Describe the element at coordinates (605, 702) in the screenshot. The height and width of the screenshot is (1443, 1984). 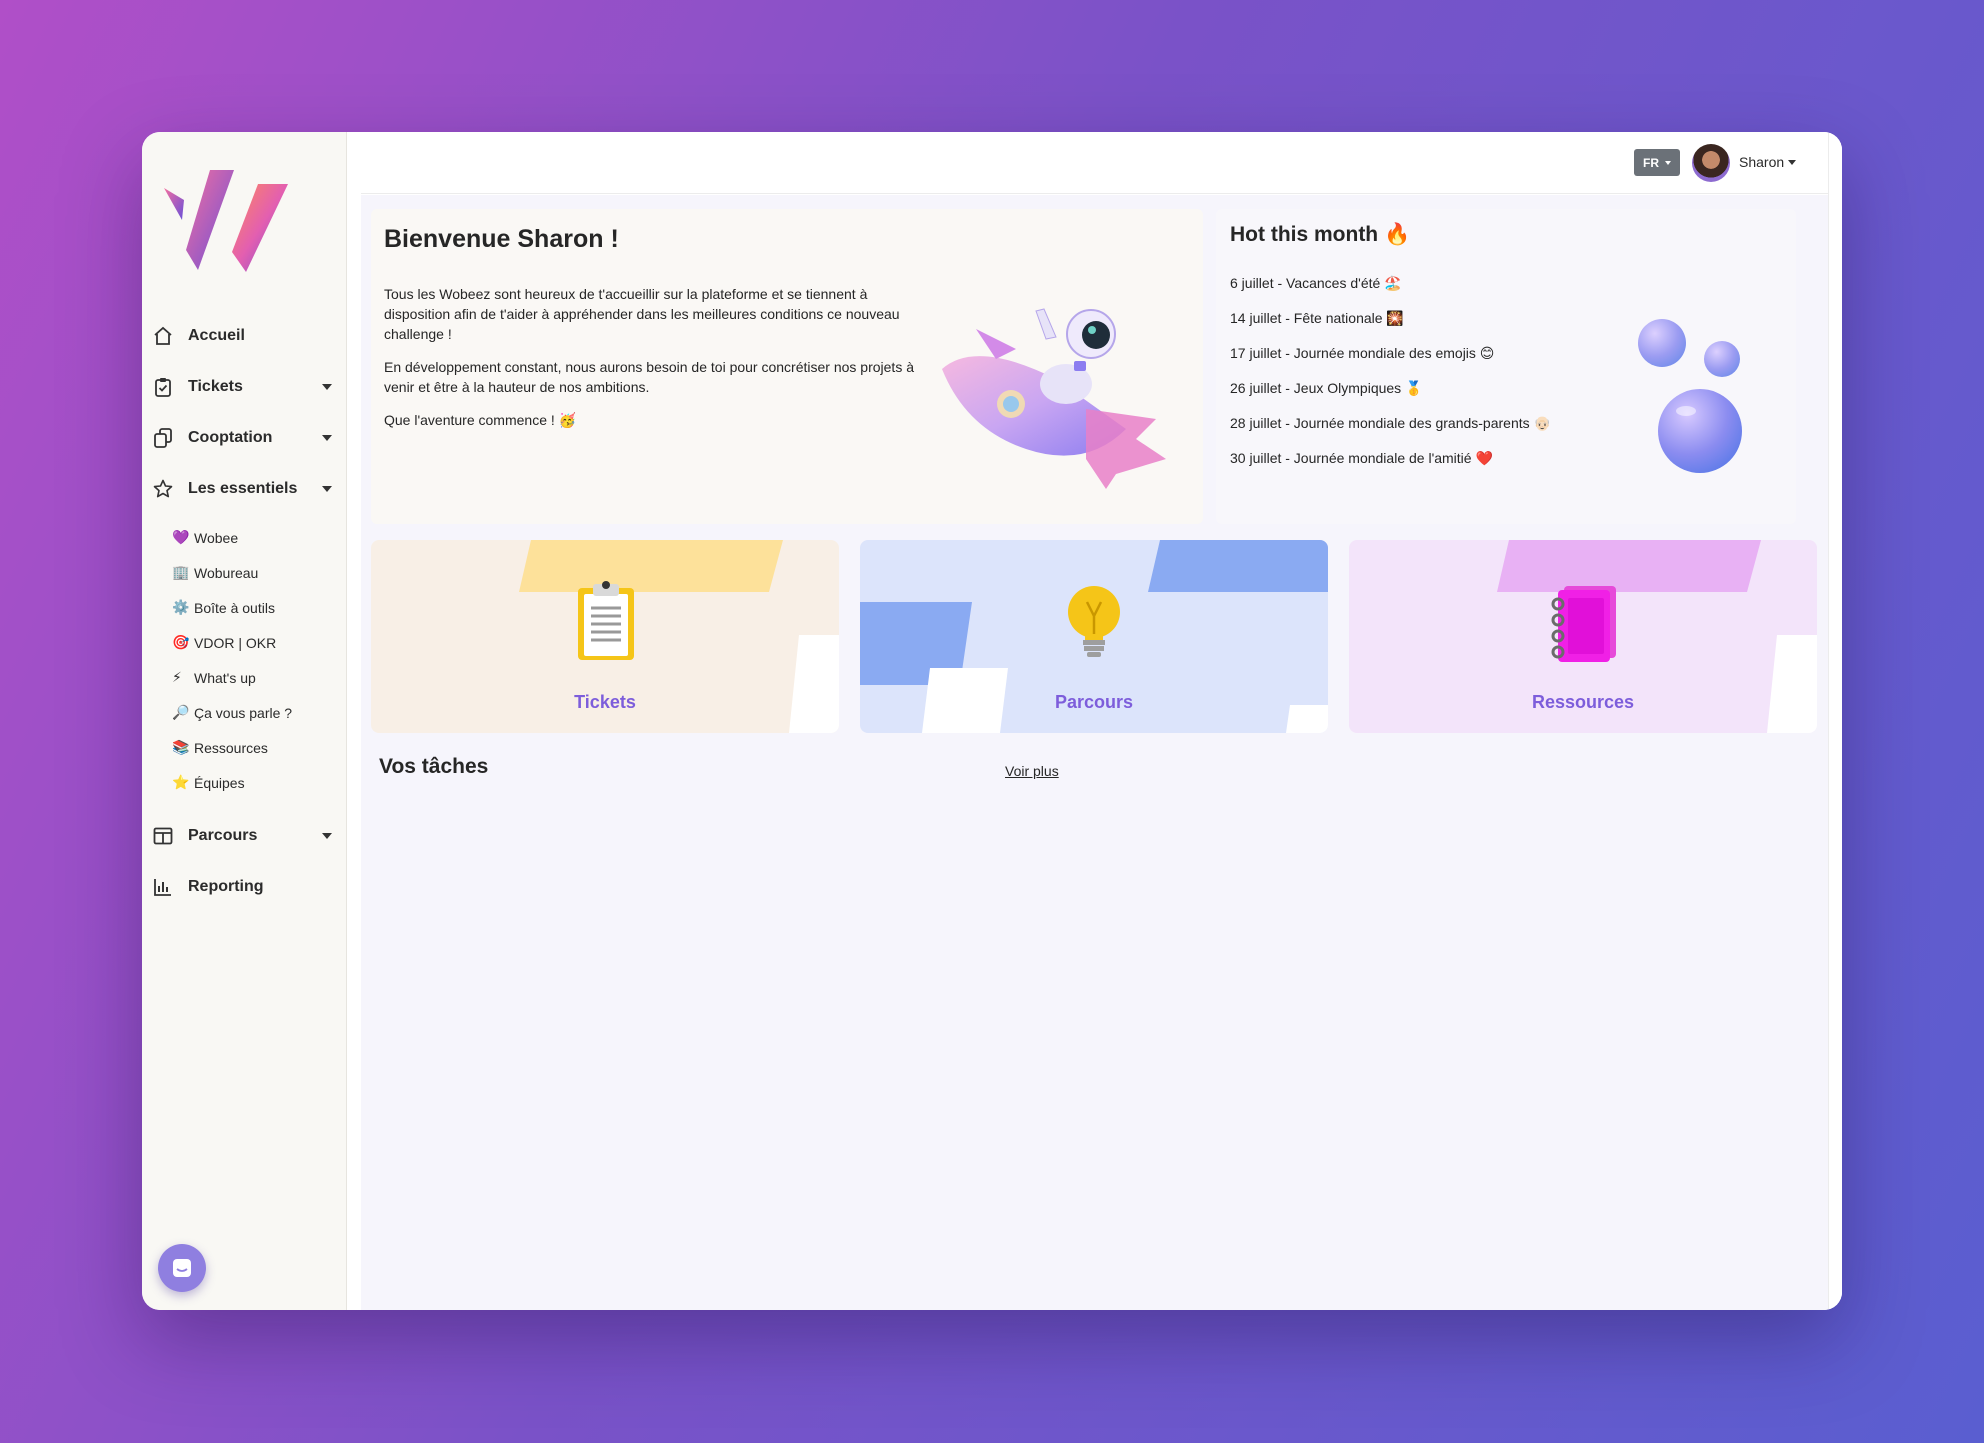
I see `card-label: Tickets` at that location.